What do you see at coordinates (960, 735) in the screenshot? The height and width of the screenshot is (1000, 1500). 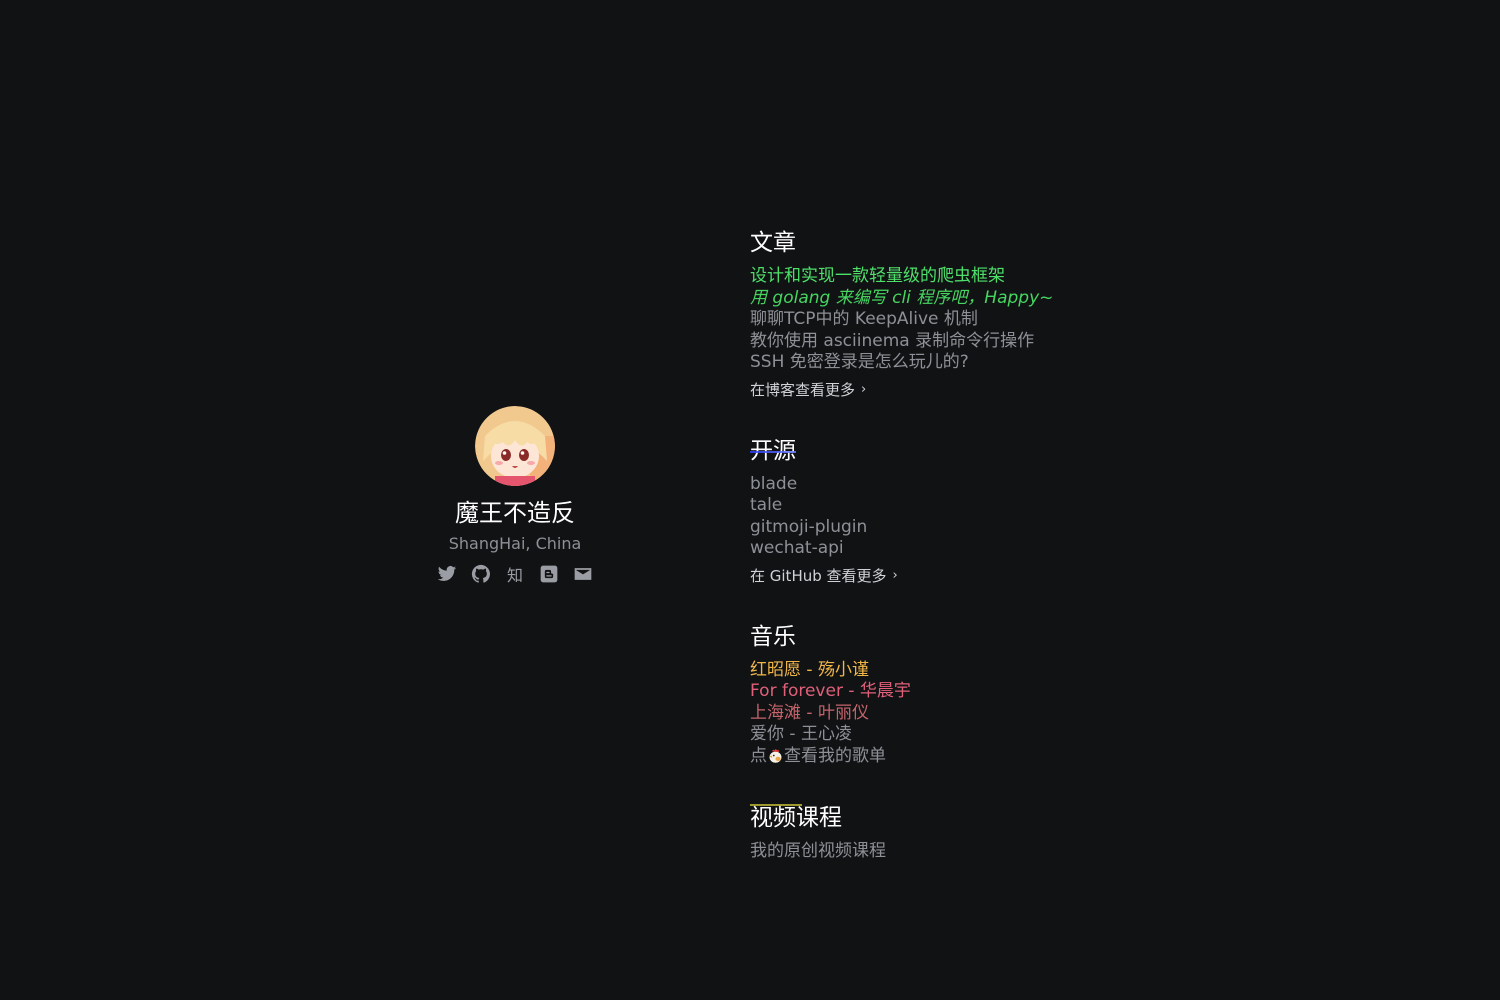 I see `list-item: 爱你 - 王心凌` at bounding box center [960, 735].